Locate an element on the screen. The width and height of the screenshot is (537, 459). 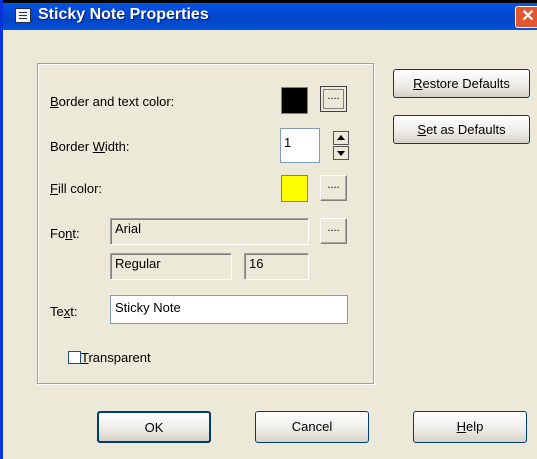
help-button: Help is located at coordinates (470, 427).